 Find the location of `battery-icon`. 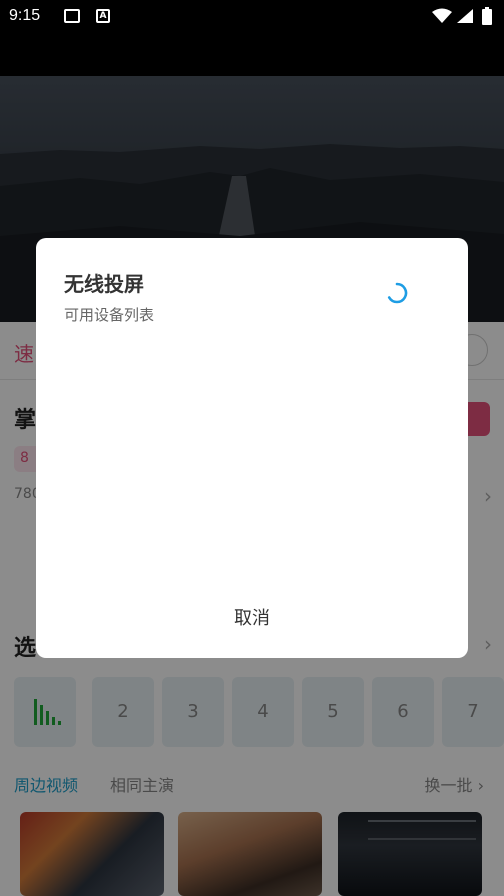

battery-icon is located at coordinates (487, 16).